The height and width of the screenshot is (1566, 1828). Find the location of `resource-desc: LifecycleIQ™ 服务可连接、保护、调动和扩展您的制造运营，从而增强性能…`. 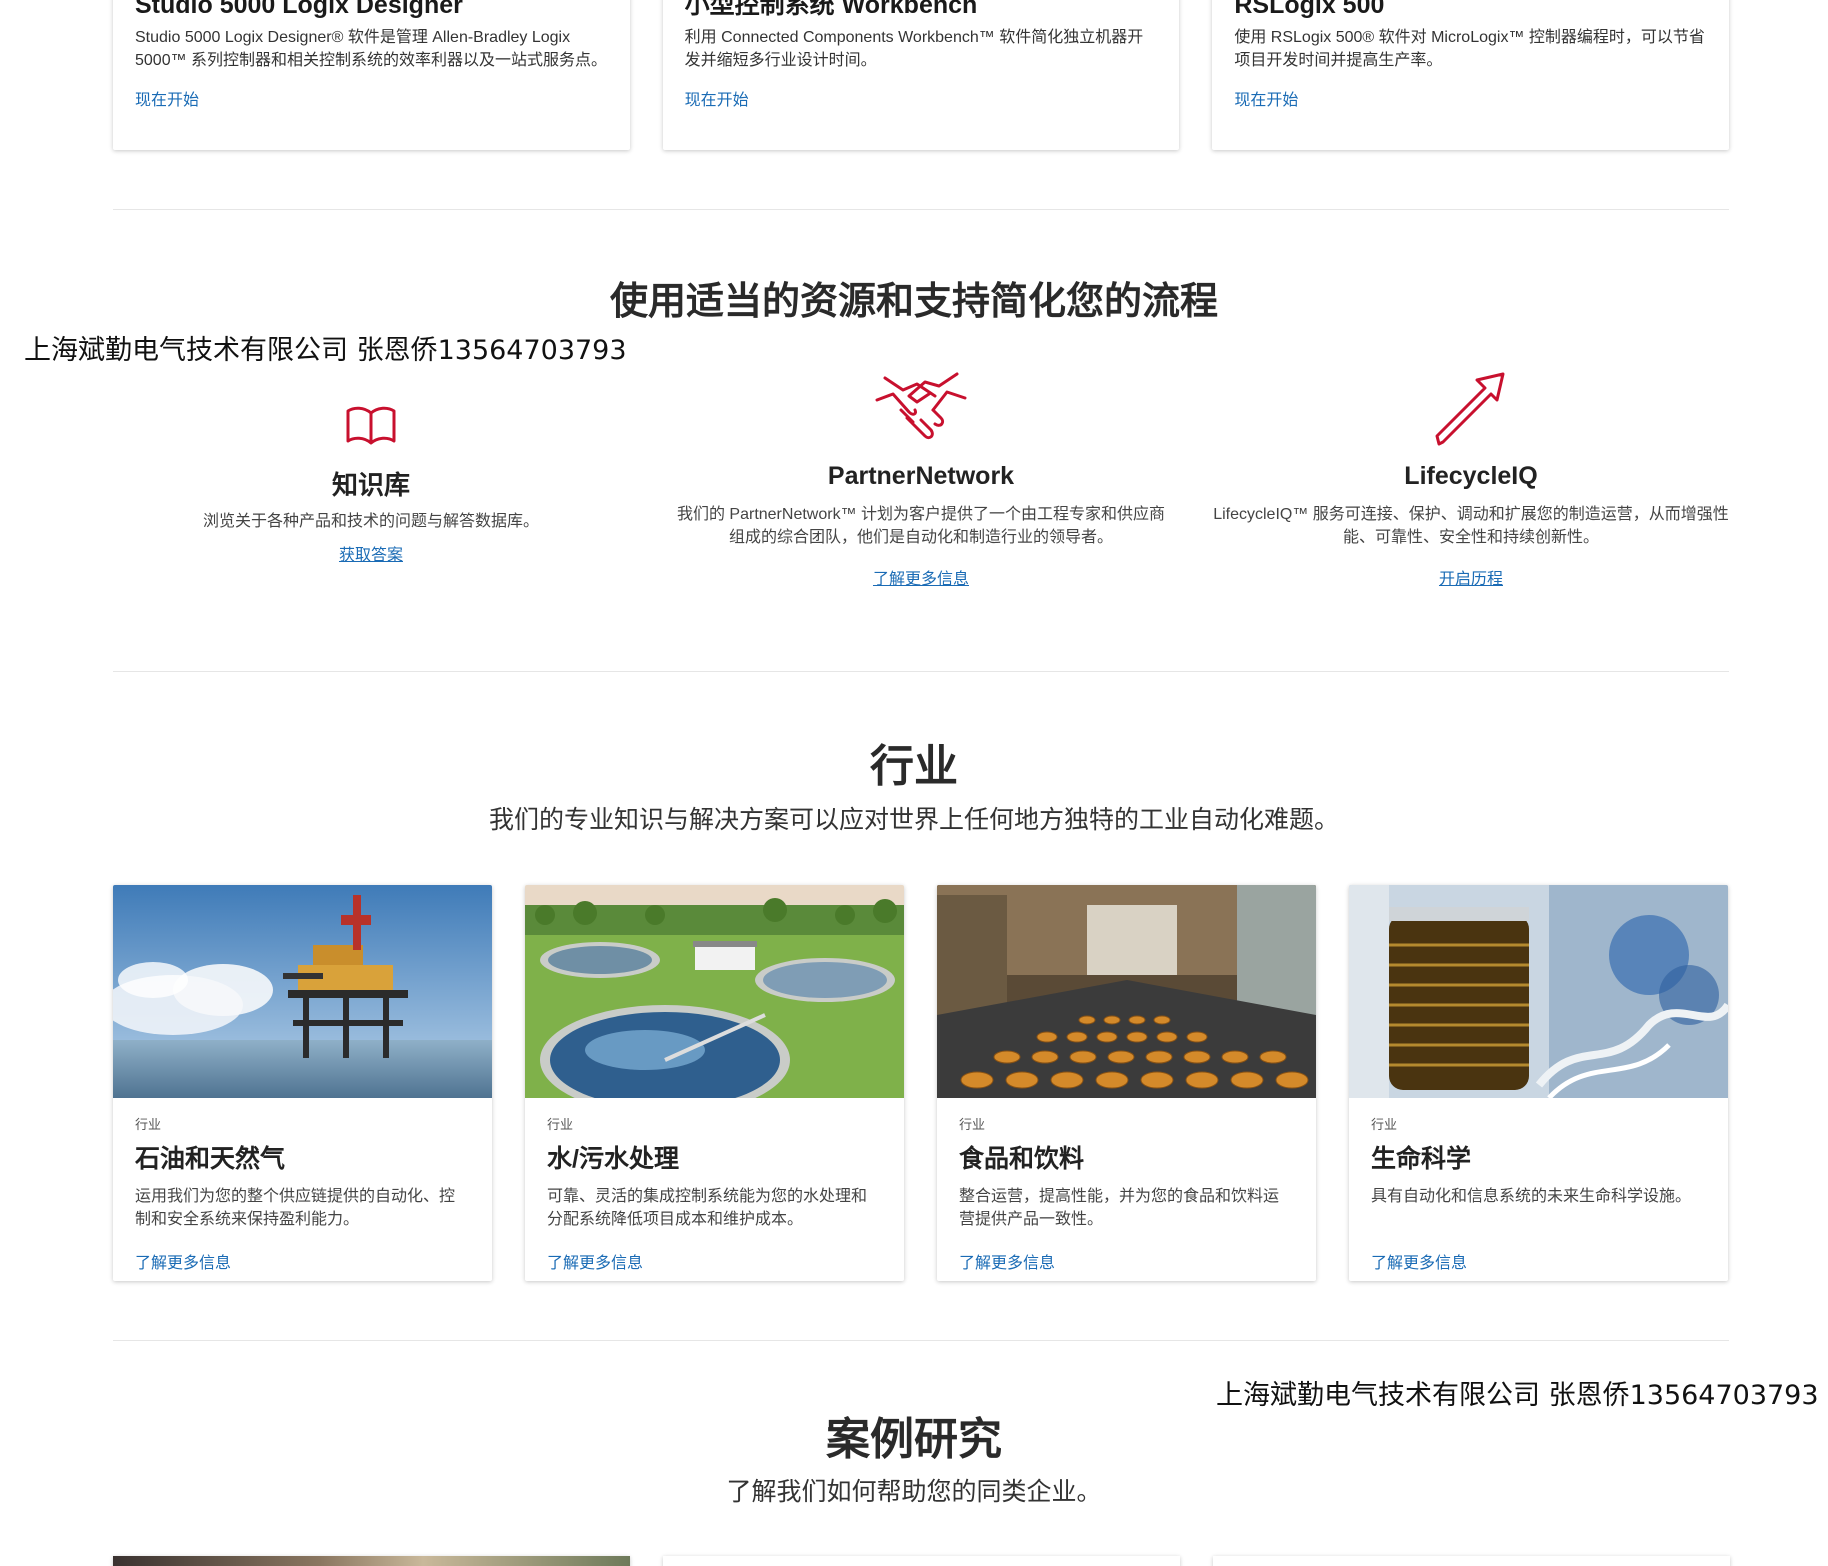

resource-desc: LifecycleIQ™ 服务可连接、保护、调动和扩展您的制造运营，从而增强性能… is located at coordinates (1471, 526).